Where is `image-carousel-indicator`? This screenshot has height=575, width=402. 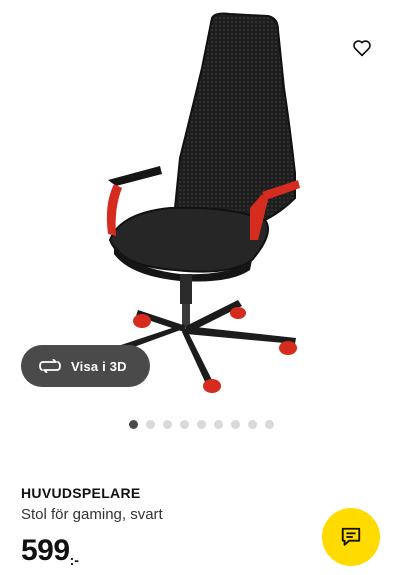
image-carousel-indicator is located at coordinates (201, 424).